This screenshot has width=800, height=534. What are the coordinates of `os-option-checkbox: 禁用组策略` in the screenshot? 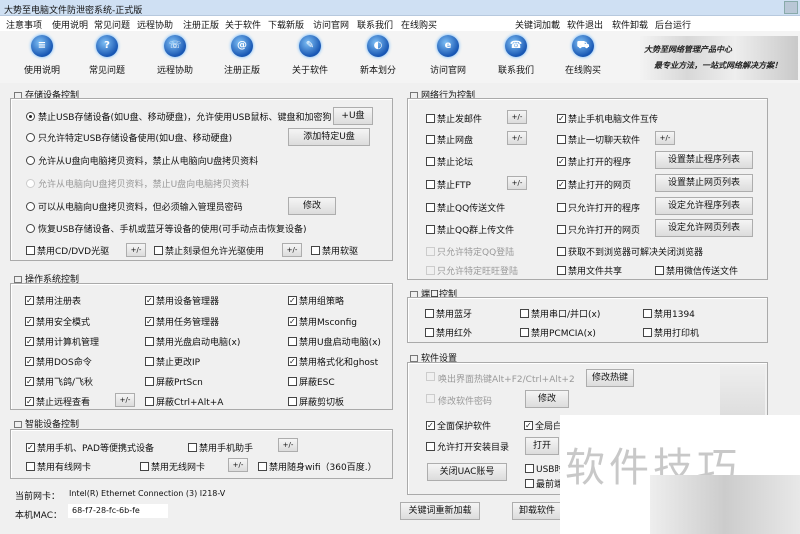 It's located at (316, 300).